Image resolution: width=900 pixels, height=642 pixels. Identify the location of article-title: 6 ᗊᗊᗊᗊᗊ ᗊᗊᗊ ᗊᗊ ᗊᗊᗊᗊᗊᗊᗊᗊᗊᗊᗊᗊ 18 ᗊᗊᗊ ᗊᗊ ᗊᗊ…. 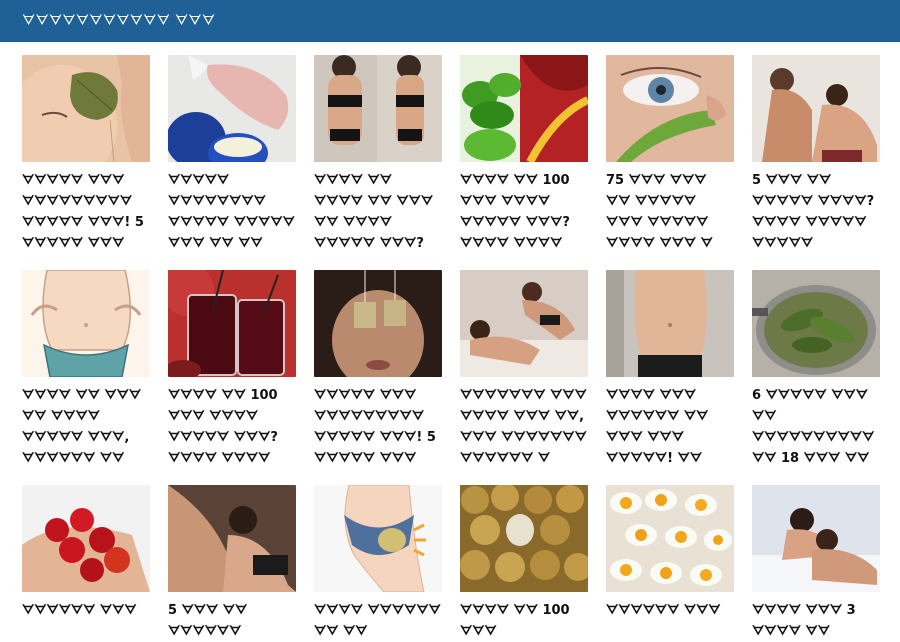
(816, 427).